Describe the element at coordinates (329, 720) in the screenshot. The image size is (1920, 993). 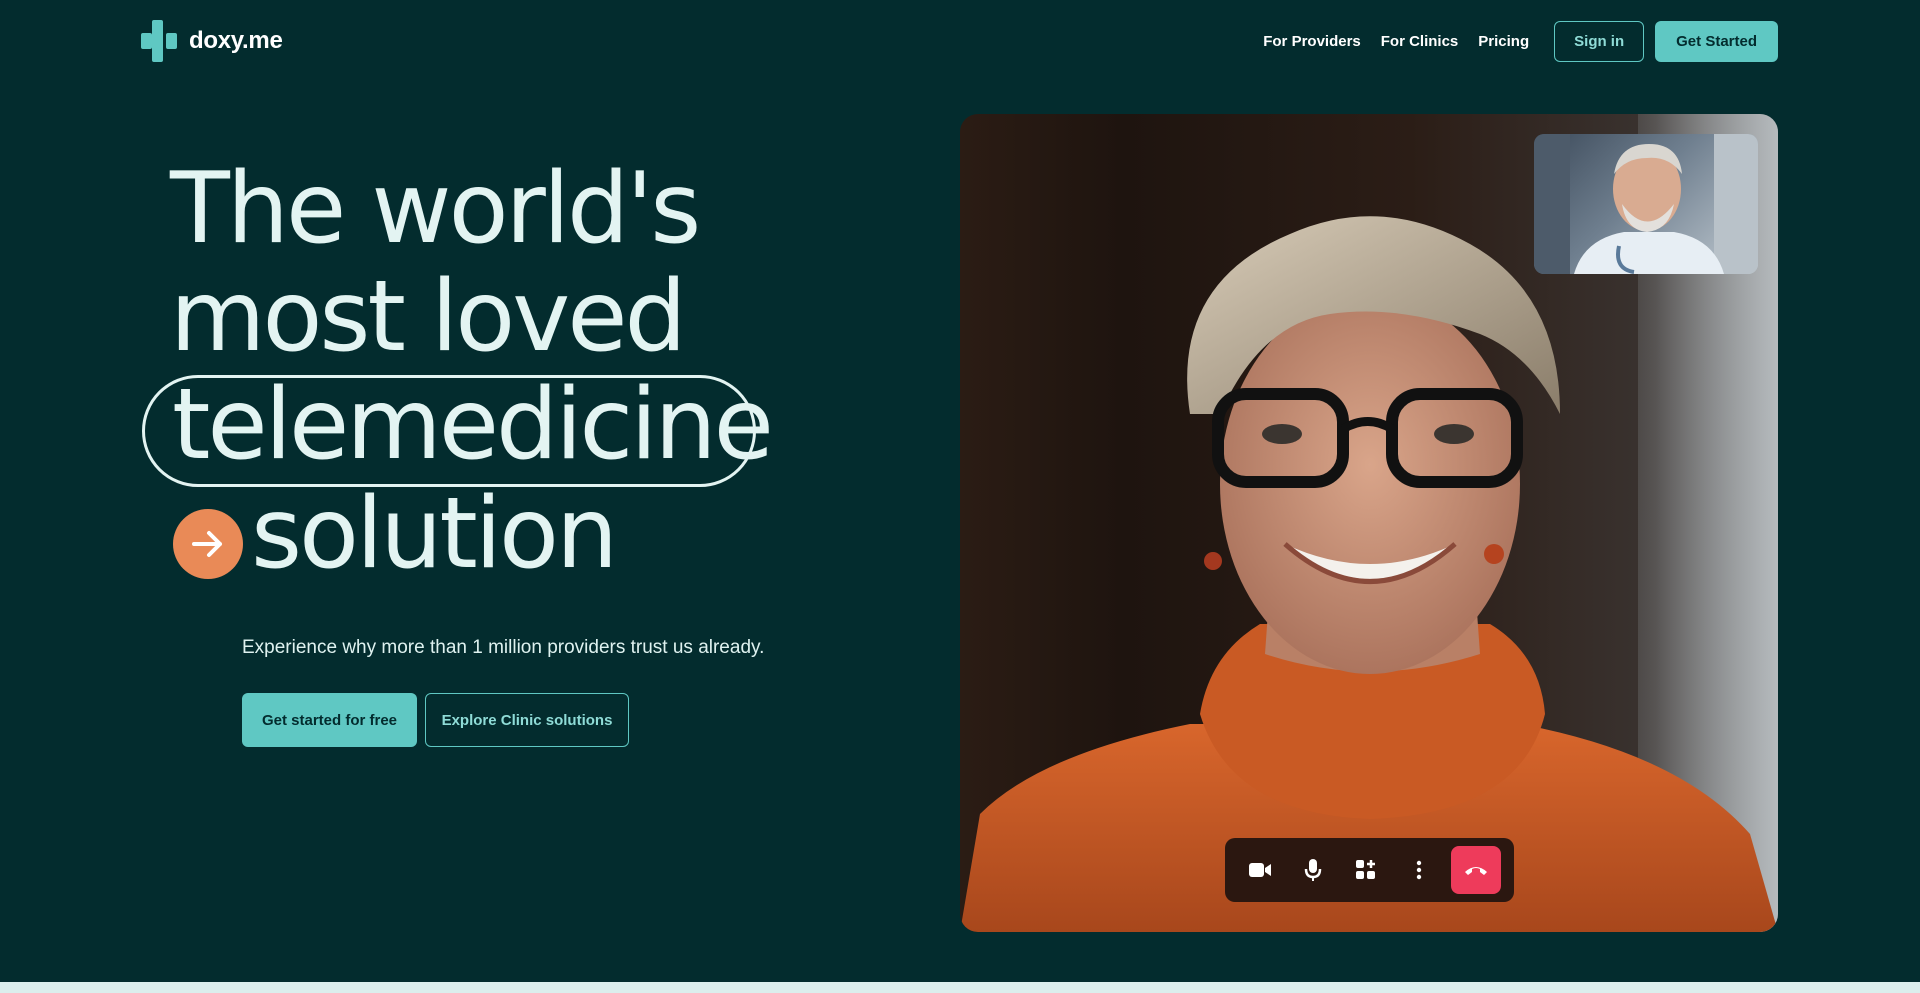
I see `get-started-free-button: Get started for free` at that location.